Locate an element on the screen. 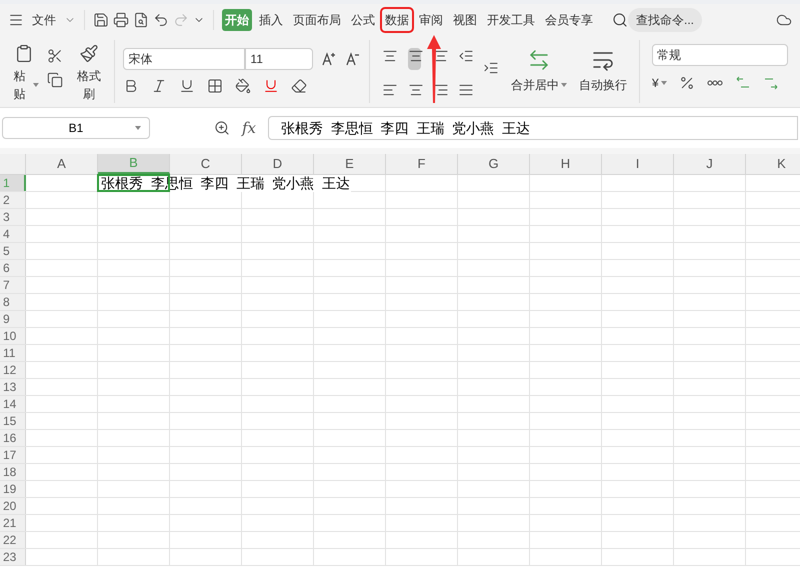  row-header: 15 is located at coordinates (13, 421).